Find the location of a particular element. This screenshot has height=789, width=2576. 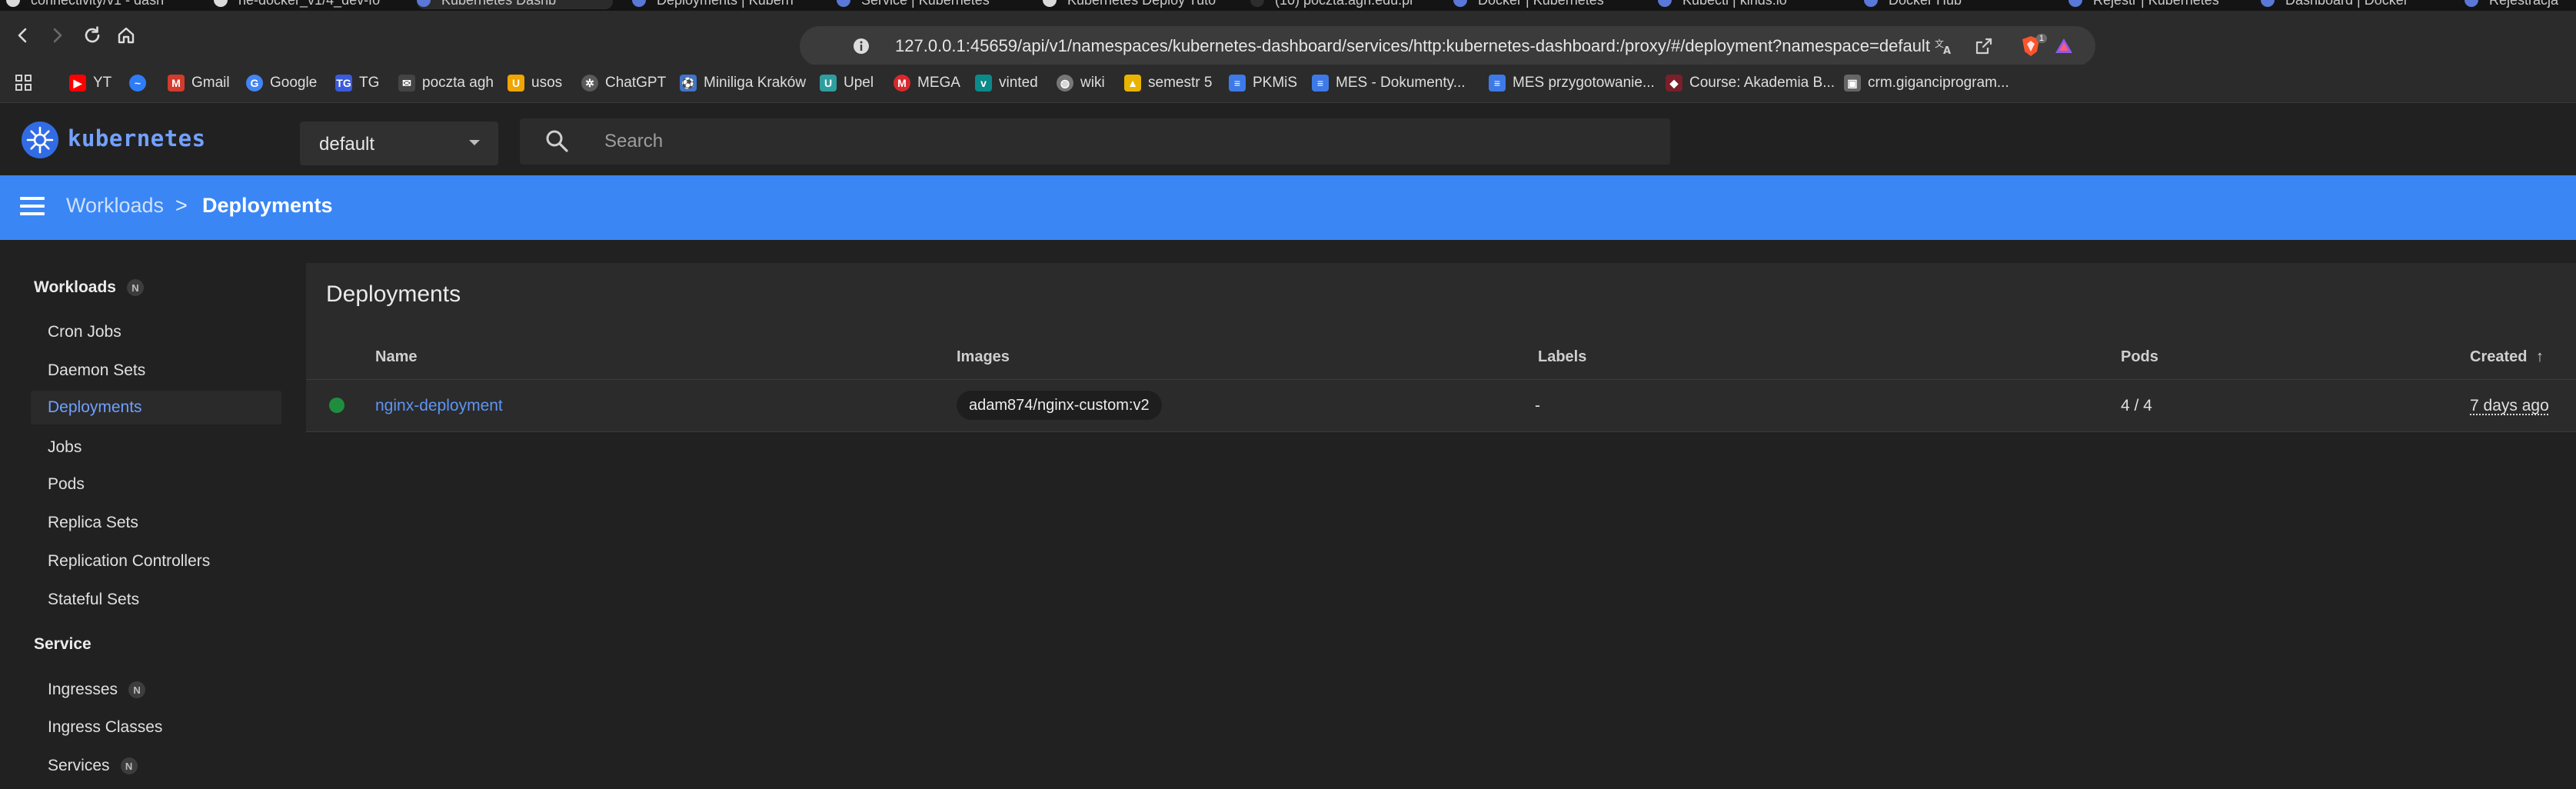

browser-tab: Kubectl | kinds.io is located at coordinates (1750, 4).